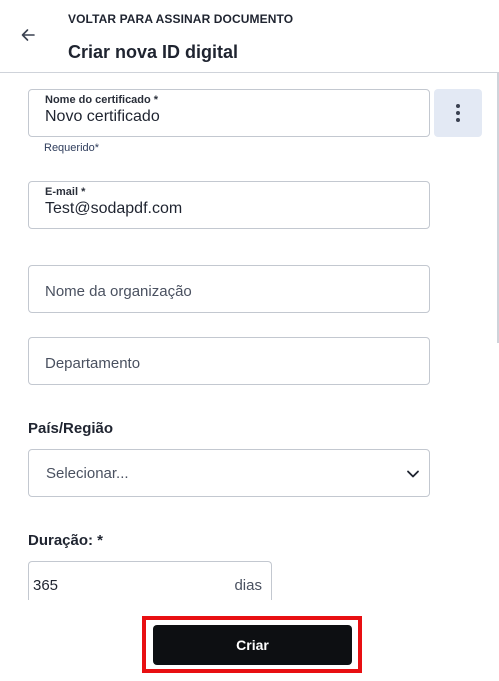  Describe the element at coordinates (93, 363) in the screenshot. I see `department-placeholder: Departamento` at that location.